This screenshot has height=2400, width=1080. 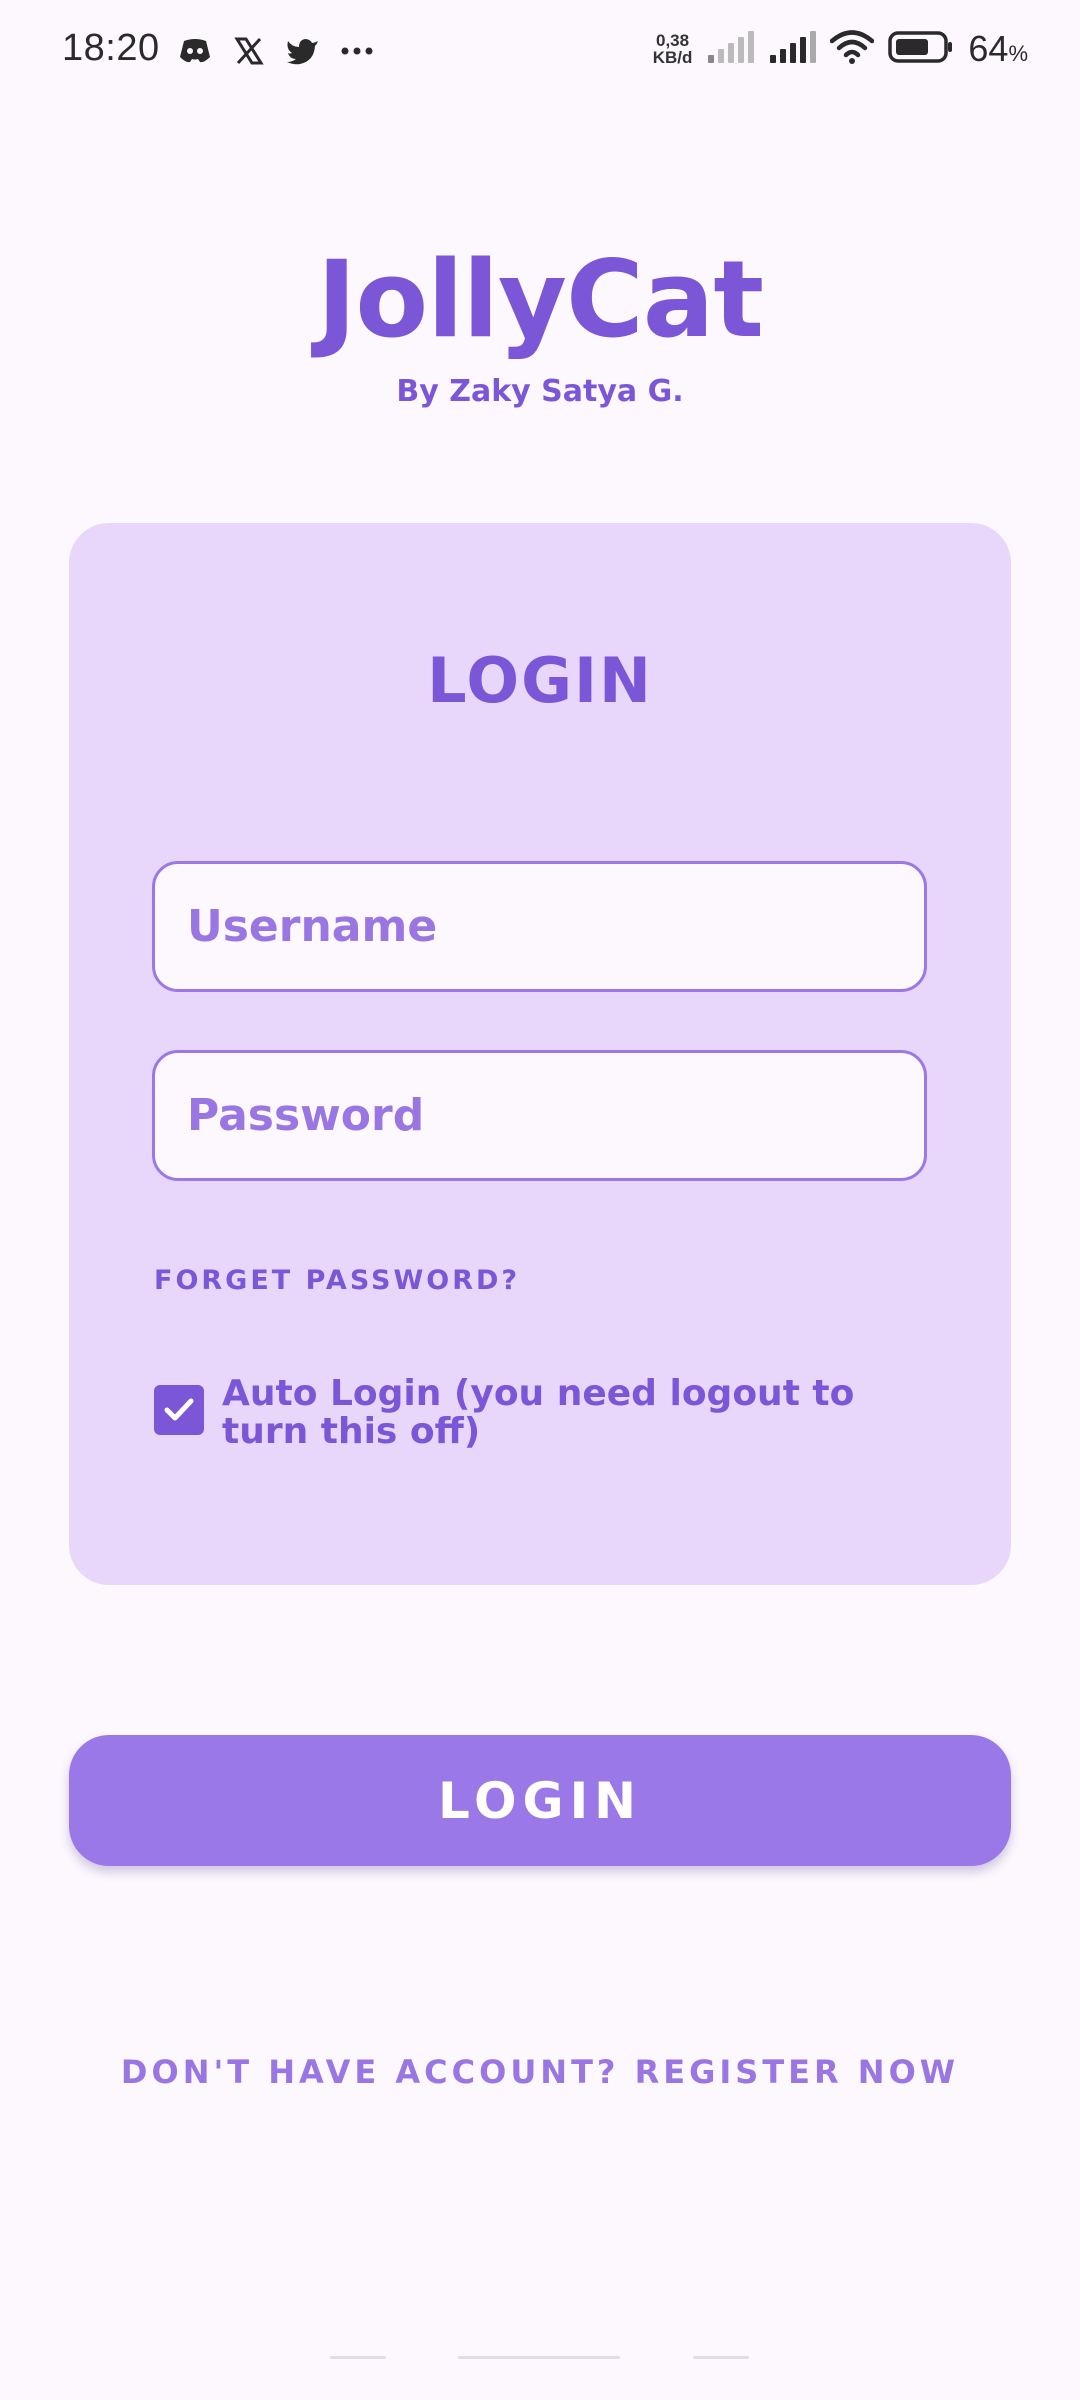 What do you see at coordinates (337, 1281) in the screenshot?
I see `forget-password-link: FORGET PASSWORD?` at bounding box center [337, 1281].